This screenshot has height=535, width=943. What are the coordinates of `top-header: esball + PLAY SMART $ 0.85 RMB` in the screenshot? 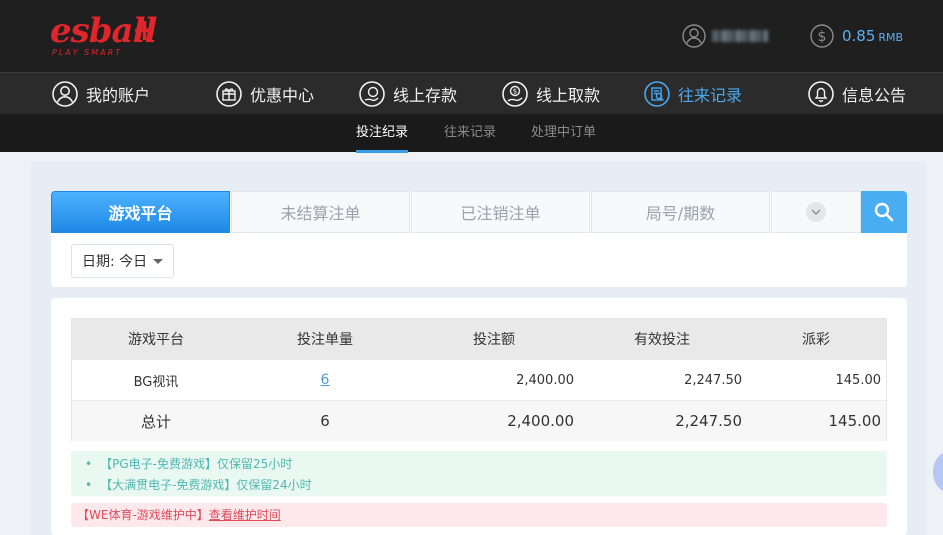 It's located at (471, 36).